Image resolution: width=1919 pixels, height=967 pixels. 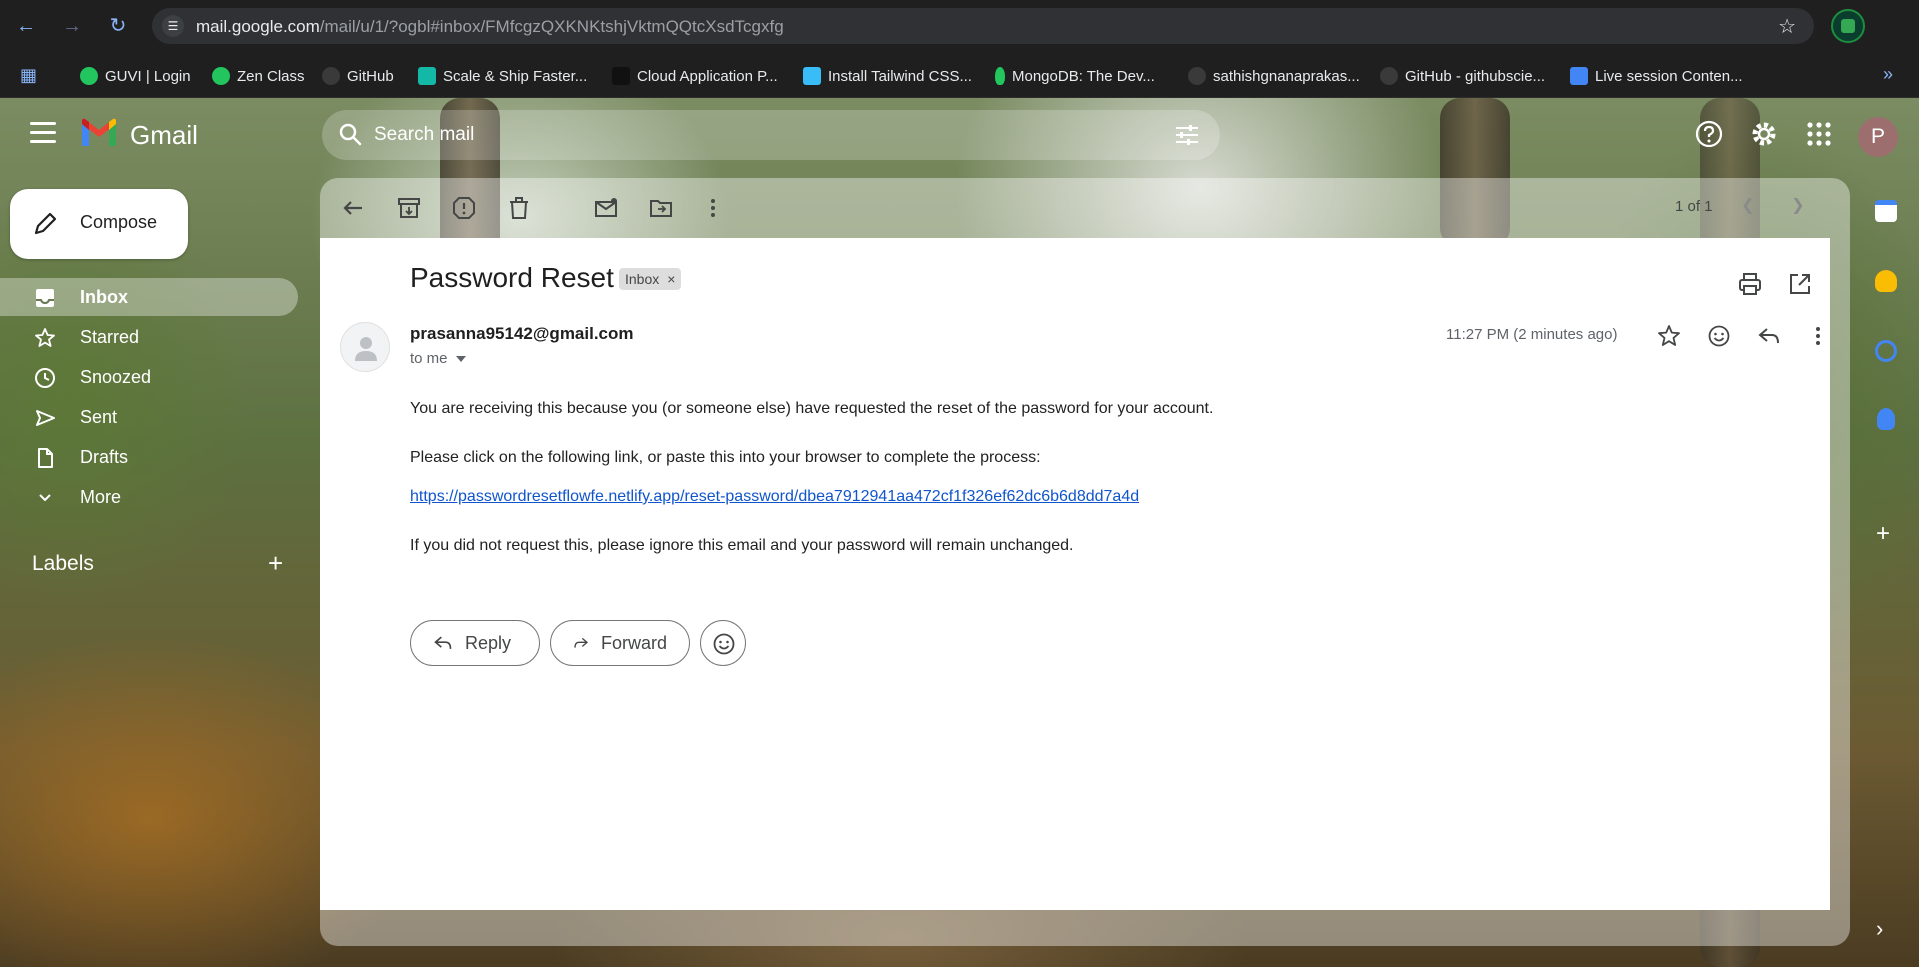 I want to click on zen-class-icon, so click(x=221, y=76).